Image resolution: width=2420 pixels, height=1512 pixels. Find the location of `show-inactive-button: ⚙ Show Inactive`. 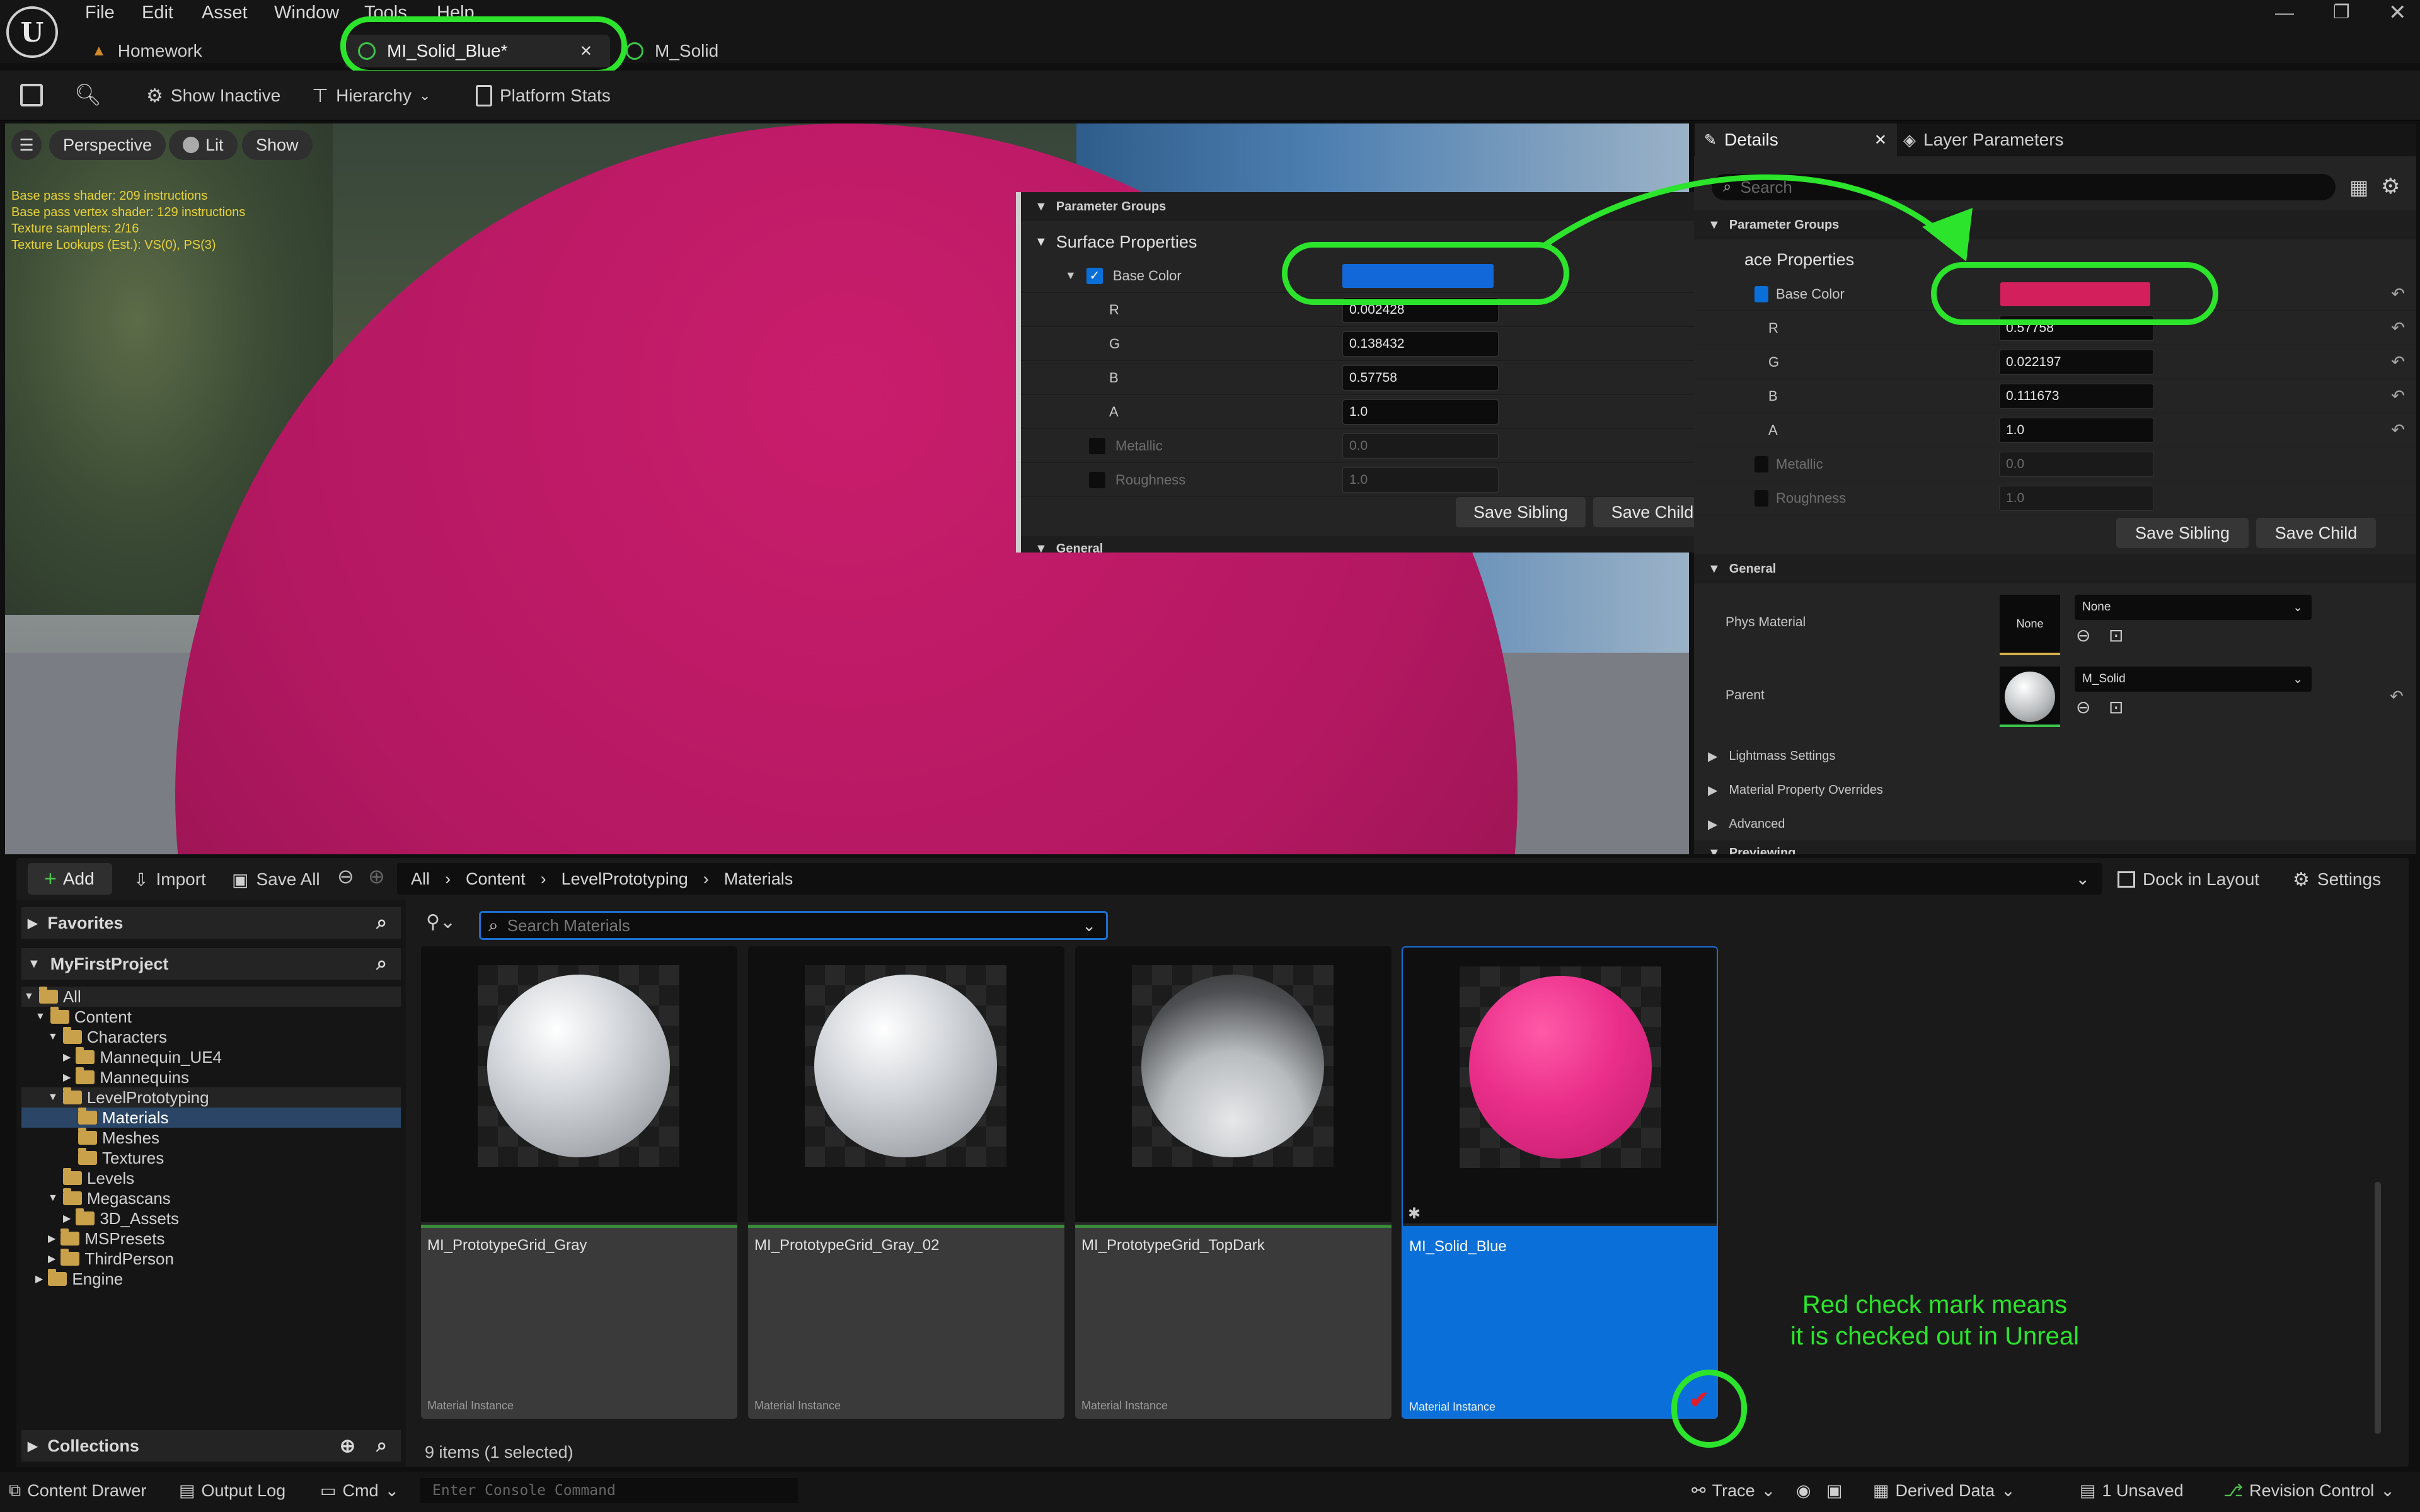

show-inactive-button: ⚙ Show Inactive is located at coordinates (213, 96).